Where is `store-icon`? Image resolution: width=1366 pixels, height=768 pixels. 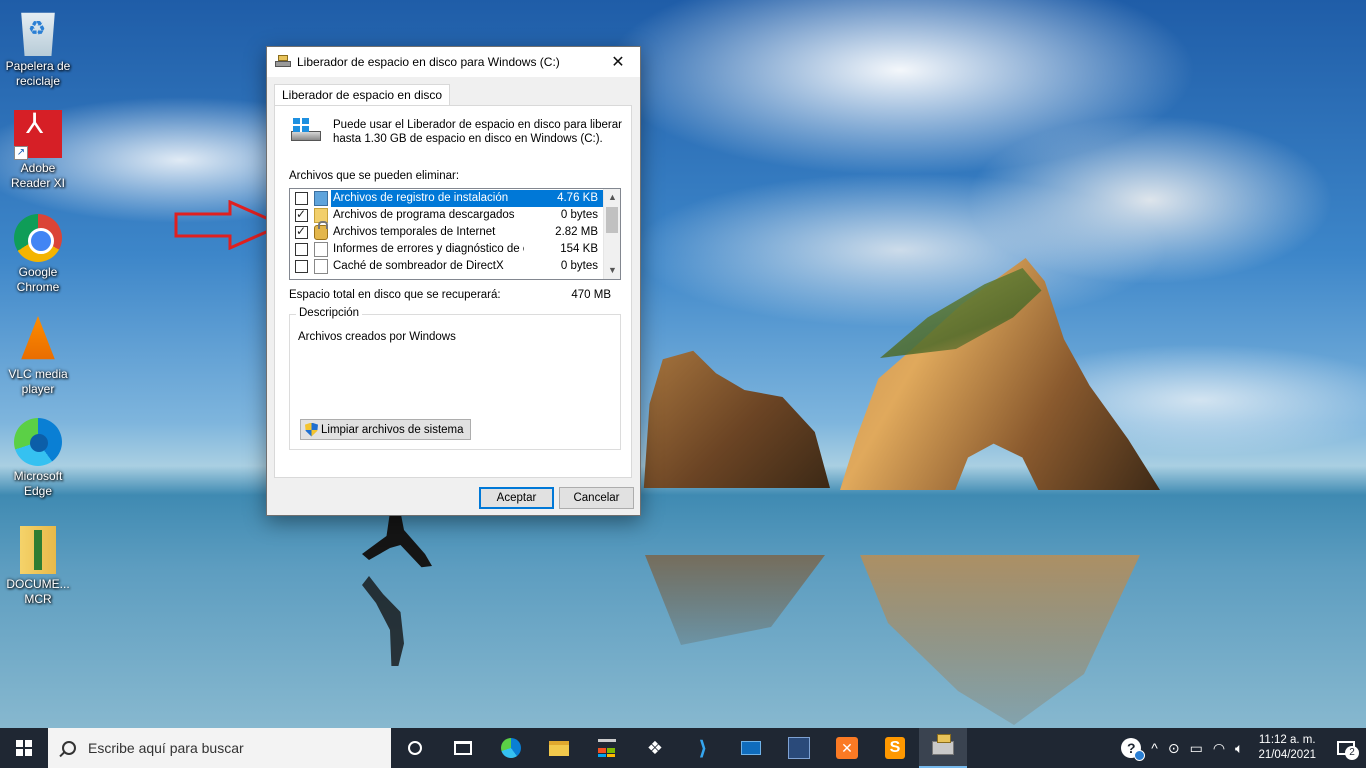
store-icon is located at coordinates (607, 748).